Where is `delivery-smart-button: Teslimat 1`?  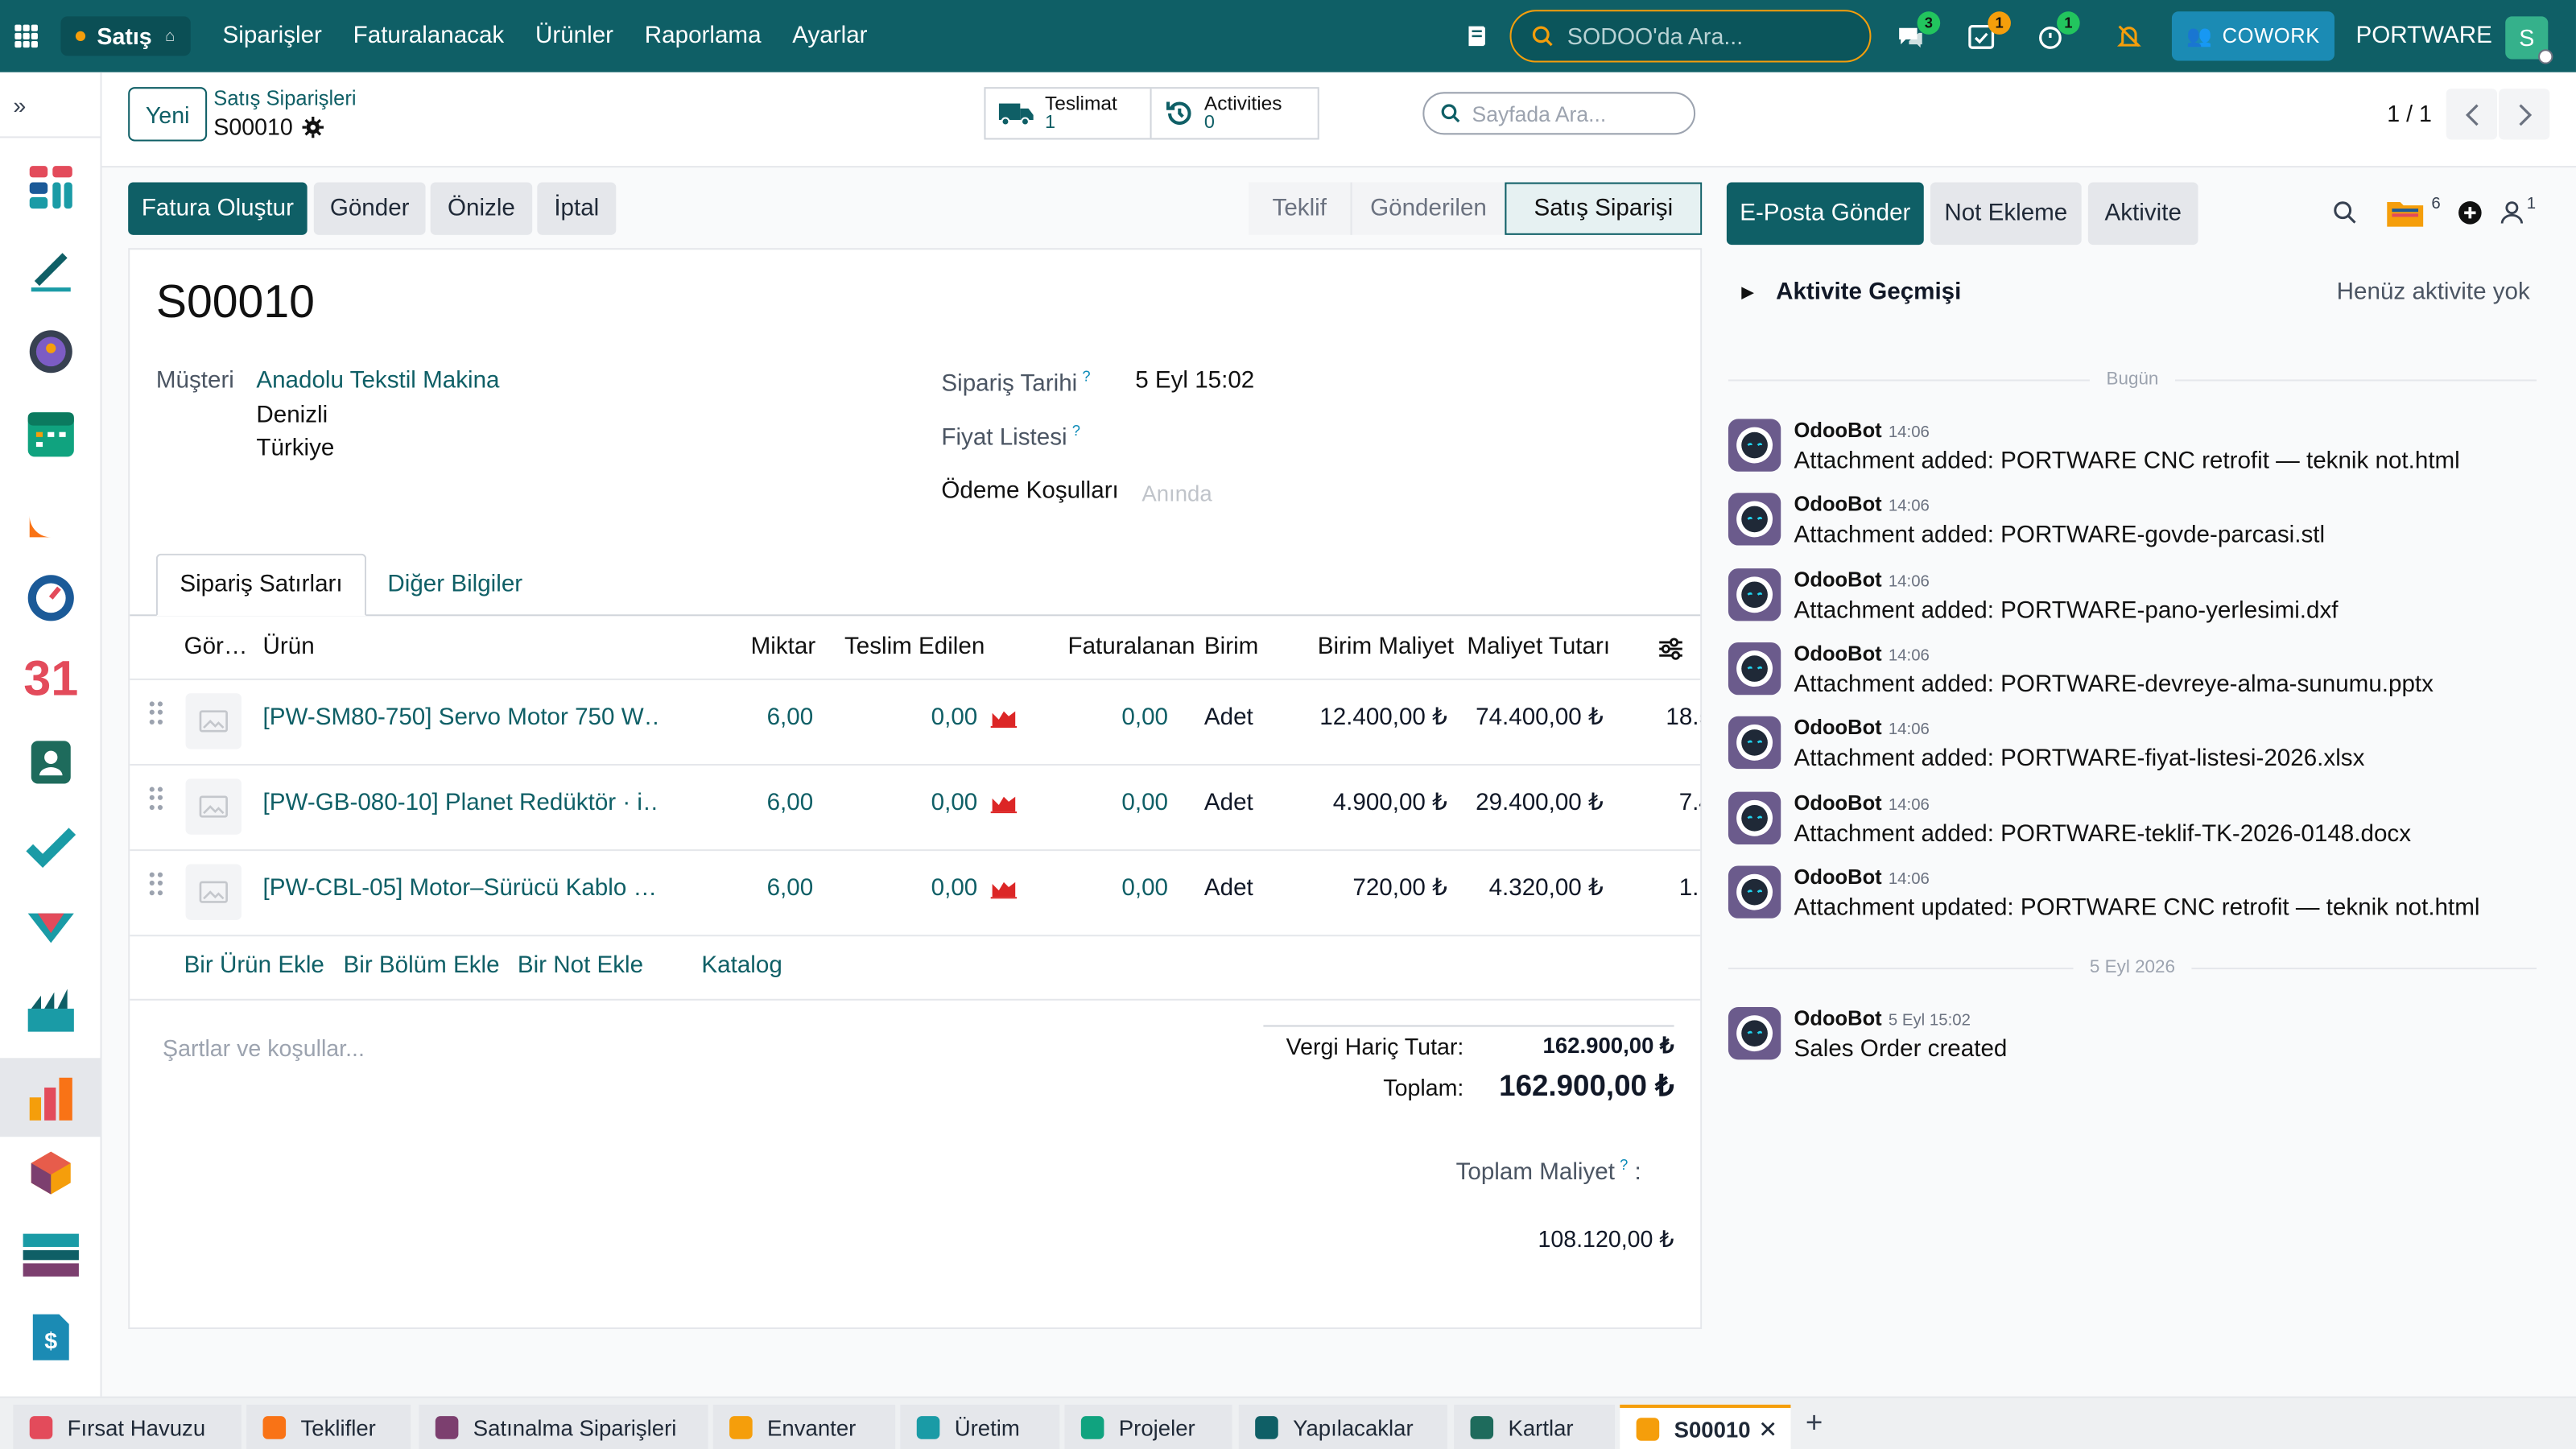 delivery-smart-button: Teslimat 1 is located at coordinates (1068, 113).